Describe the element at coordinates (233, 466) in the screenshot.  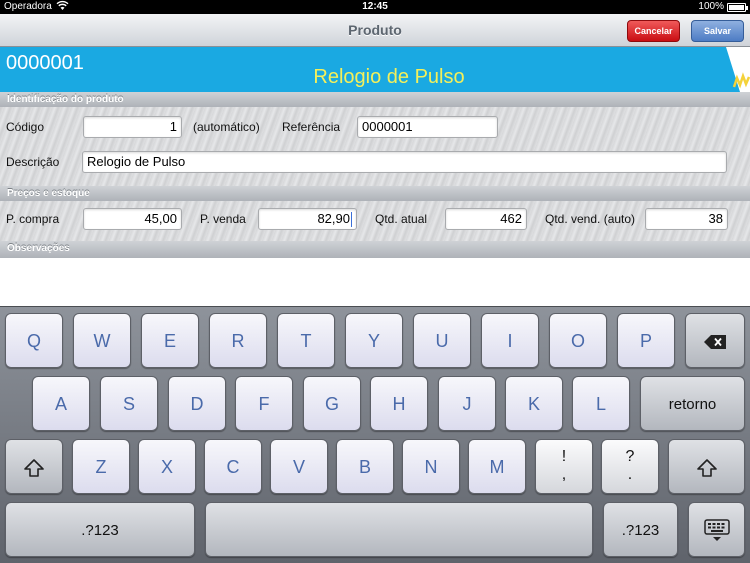
I see `key-c: C` at that location.